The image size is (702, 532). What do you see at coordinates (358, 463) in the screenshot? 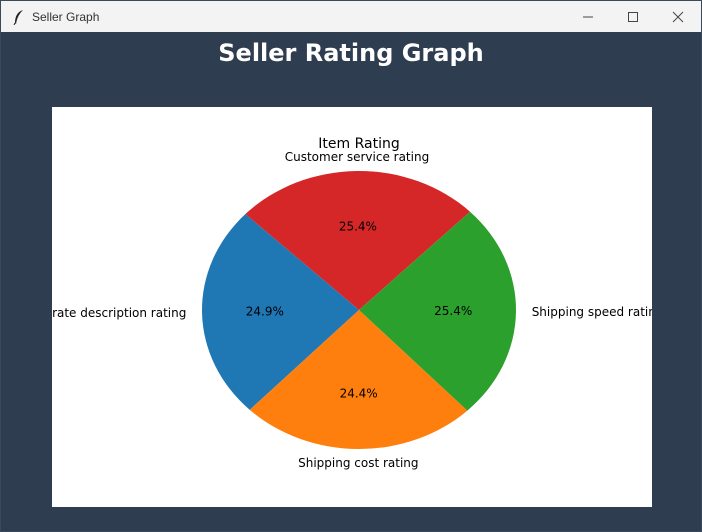
I see `category-label-shipping-cost: Shipping cost rating` at bounding box center [358, 463].